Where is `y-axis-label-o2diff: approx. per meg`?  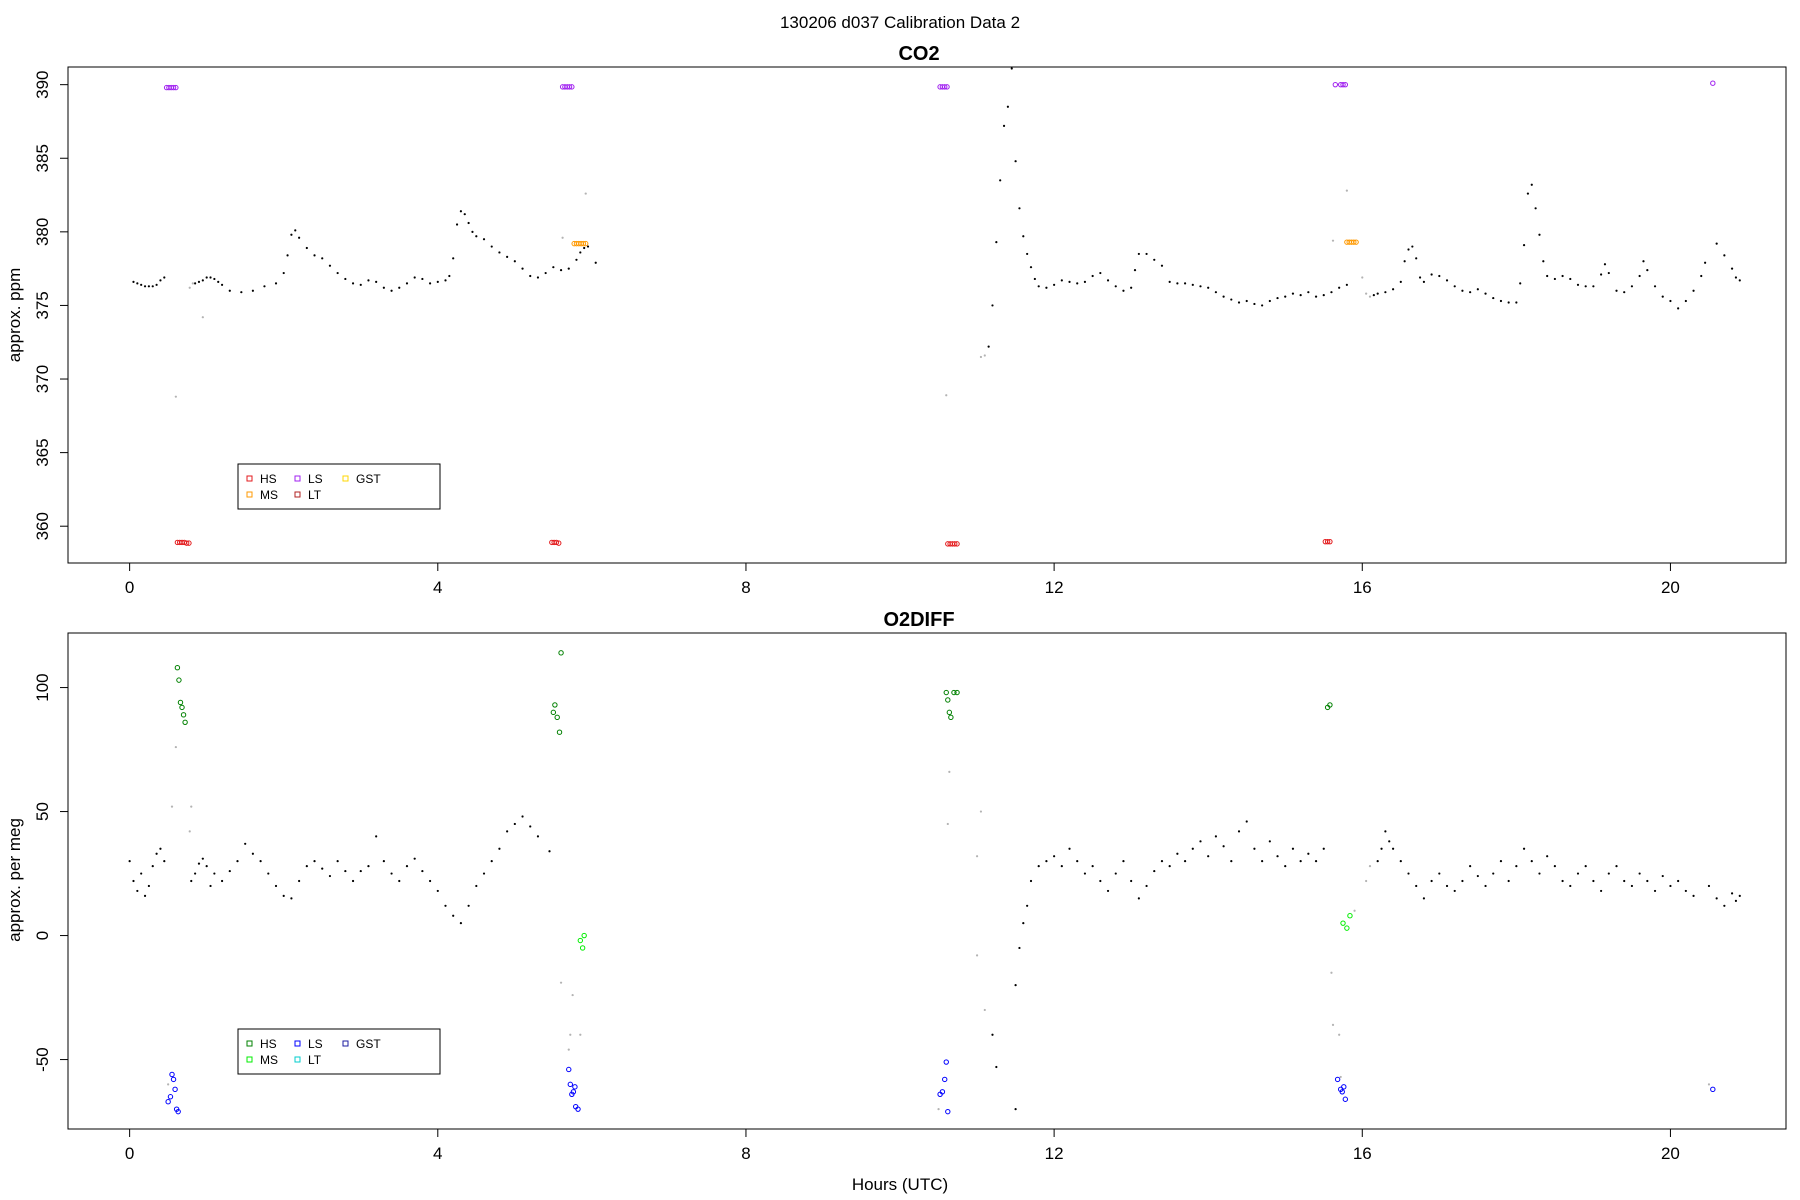
y-axis-label-o2diff: approx. per meg is located at coordinates (14, 880).